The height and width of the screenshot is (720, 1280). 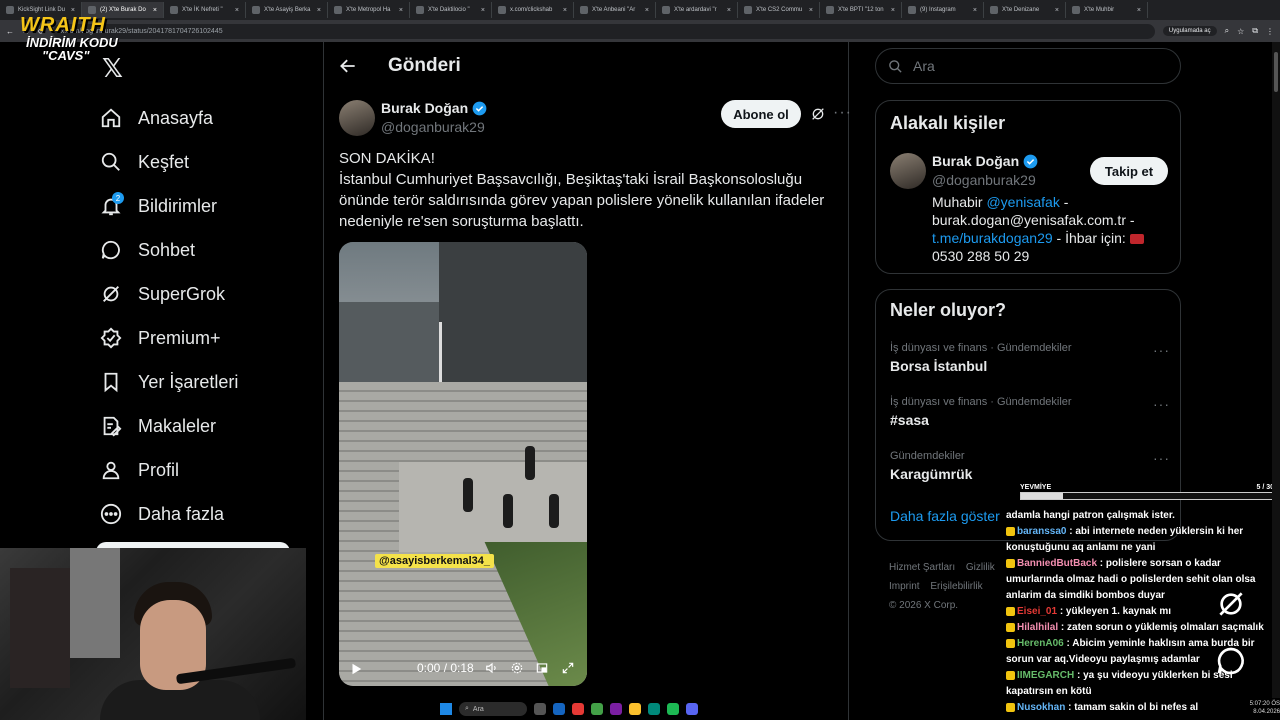 I want to click on post-more-icon: ···, so click(x=842, y=113).